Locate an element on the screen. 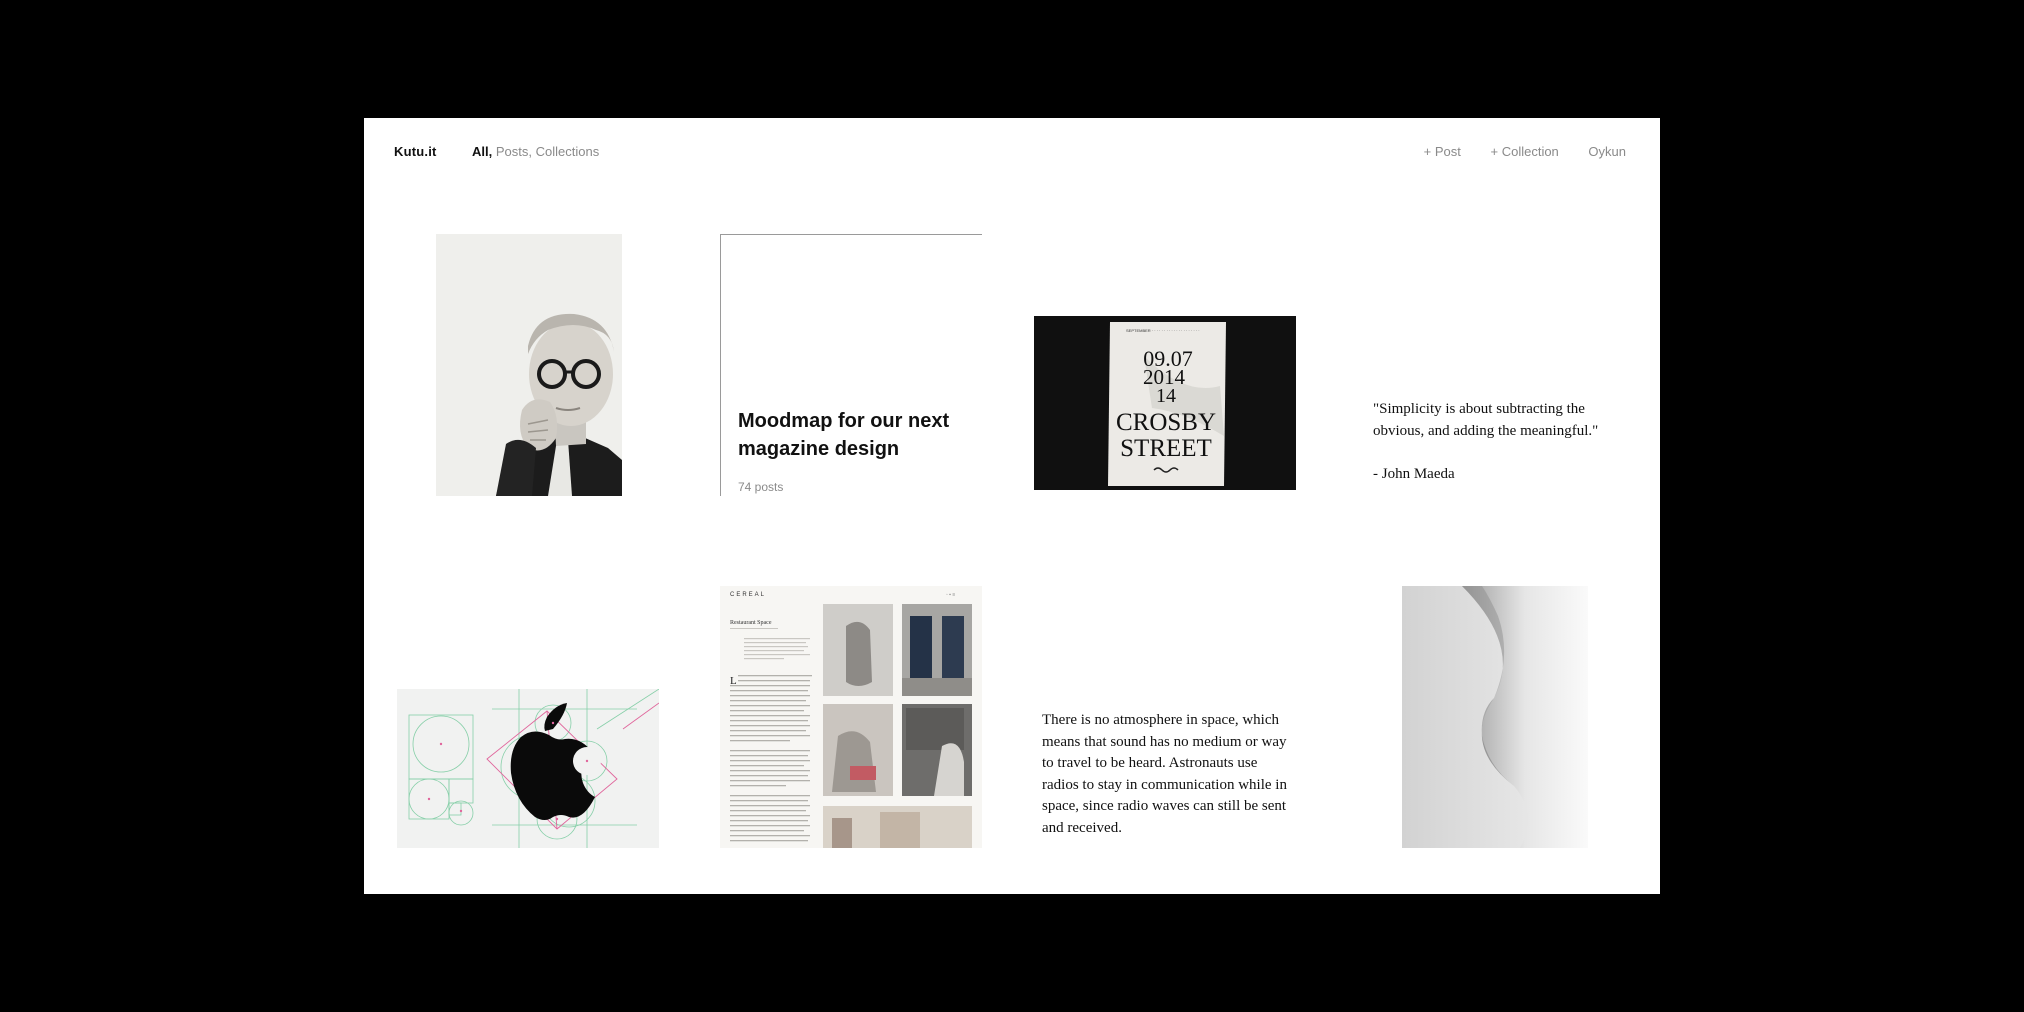 The height and width of the screenshot is (1012, 2024). collection-title: Moodmap for our next magazine design is located at coordinates (844, 435).